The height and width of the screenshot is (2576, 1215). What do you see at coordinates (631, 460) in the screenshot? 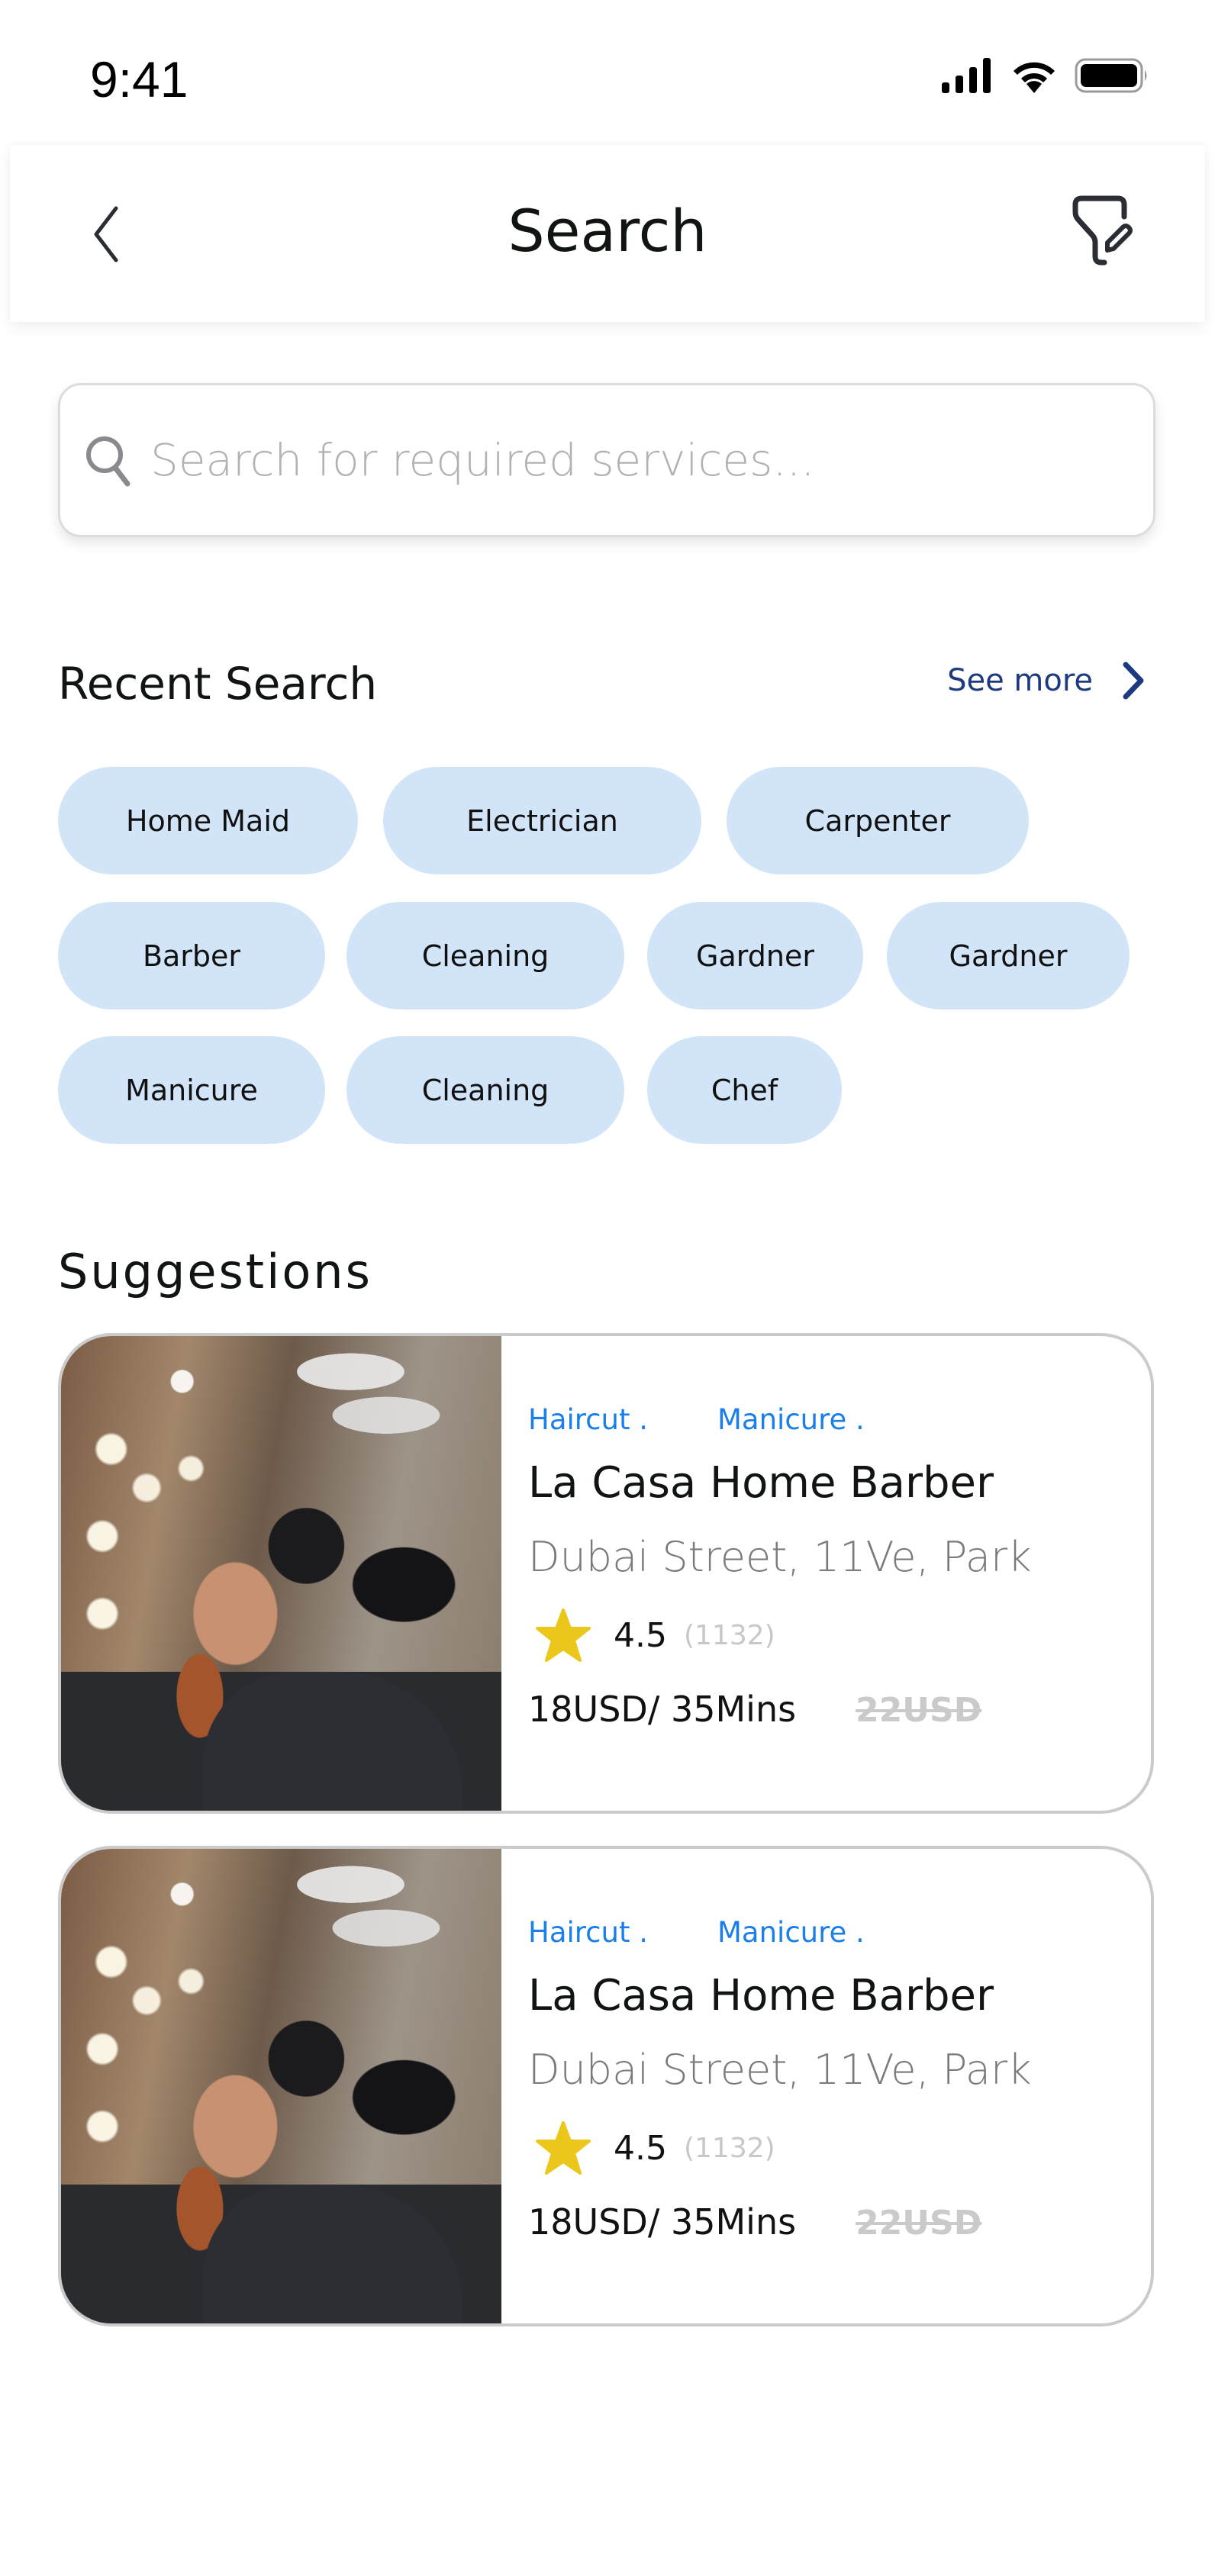
I see `search-input` at bounding box center [631, 460].